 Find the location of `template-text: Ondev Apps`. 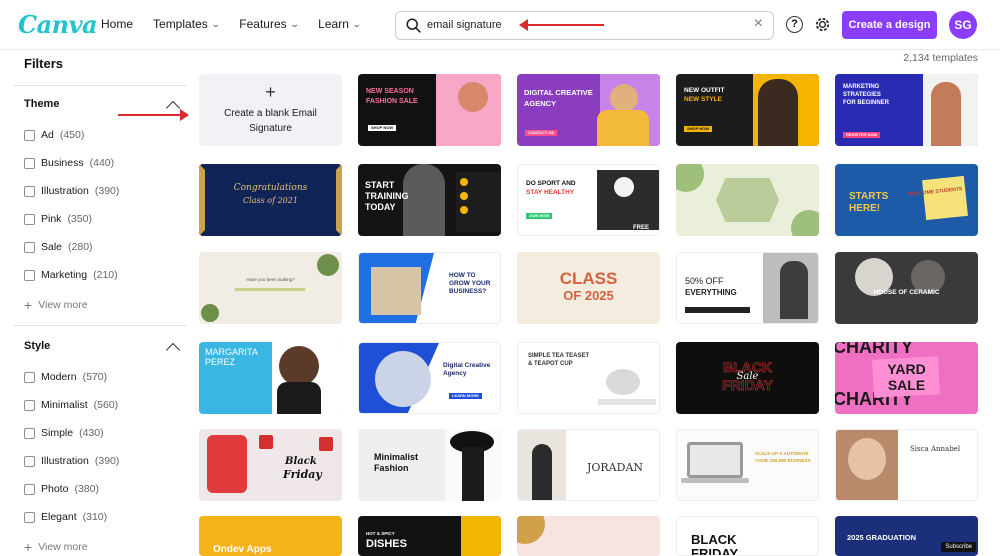

template-text: Ondev Apps is located at coordinates (242, 549).